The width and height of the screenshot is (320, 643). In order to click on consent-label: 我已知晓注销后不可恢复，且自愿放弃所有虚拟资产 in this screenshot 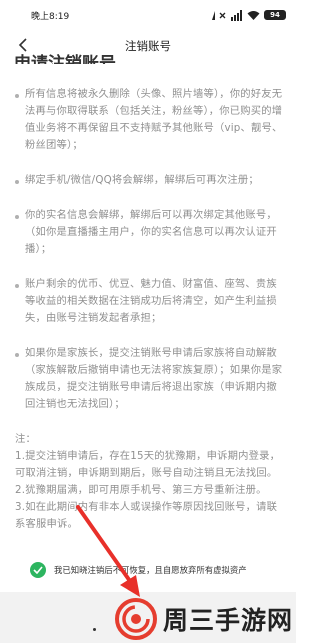, I will do `click(150, 570)`.